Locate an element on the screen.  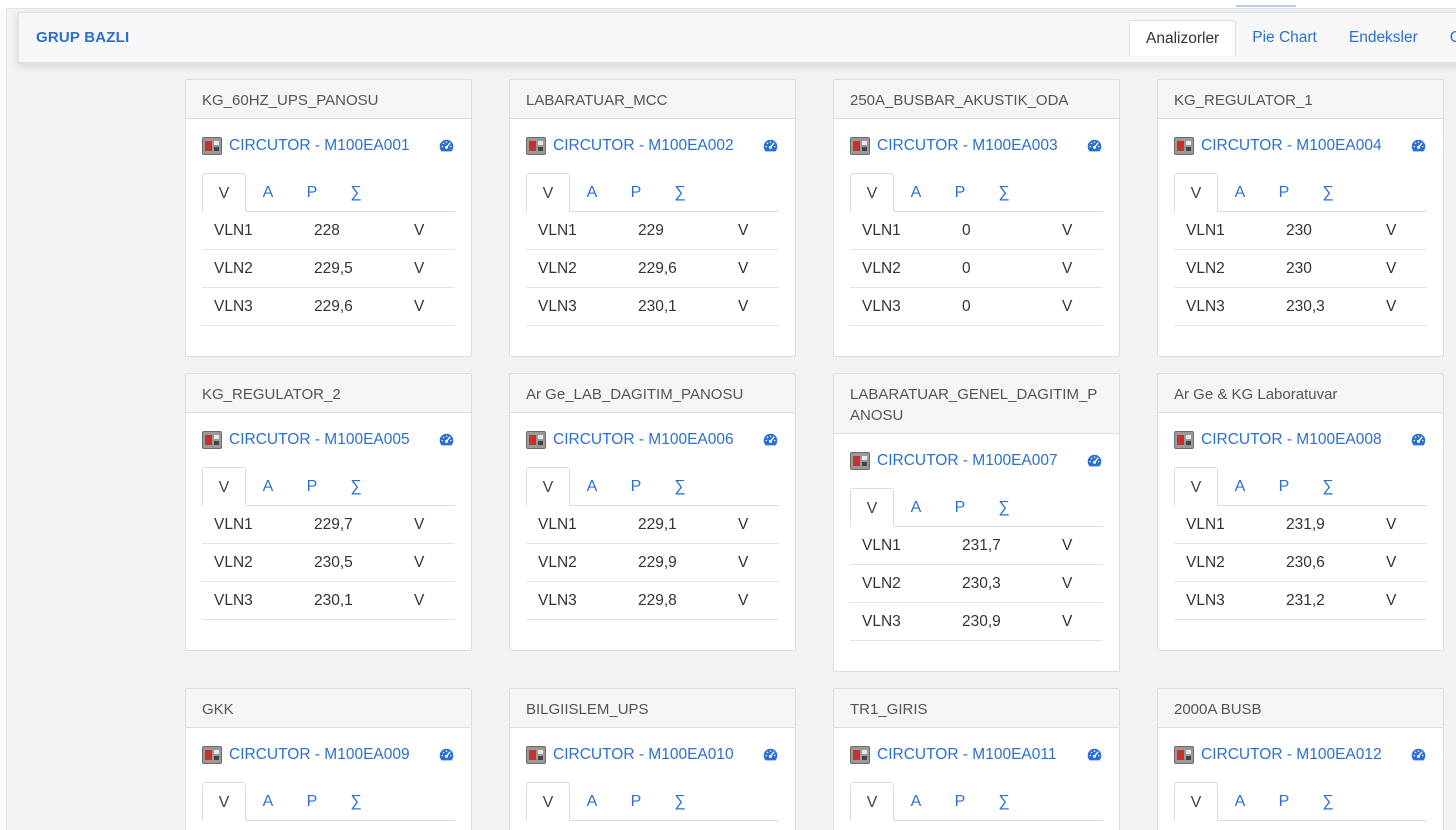
device-link: CIRCUTOR - M100EA009 is located at coordinates (319, 755).